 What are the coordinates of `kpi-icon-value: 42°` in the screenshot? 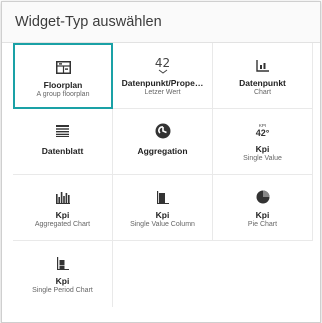 It's located at (262, 132).